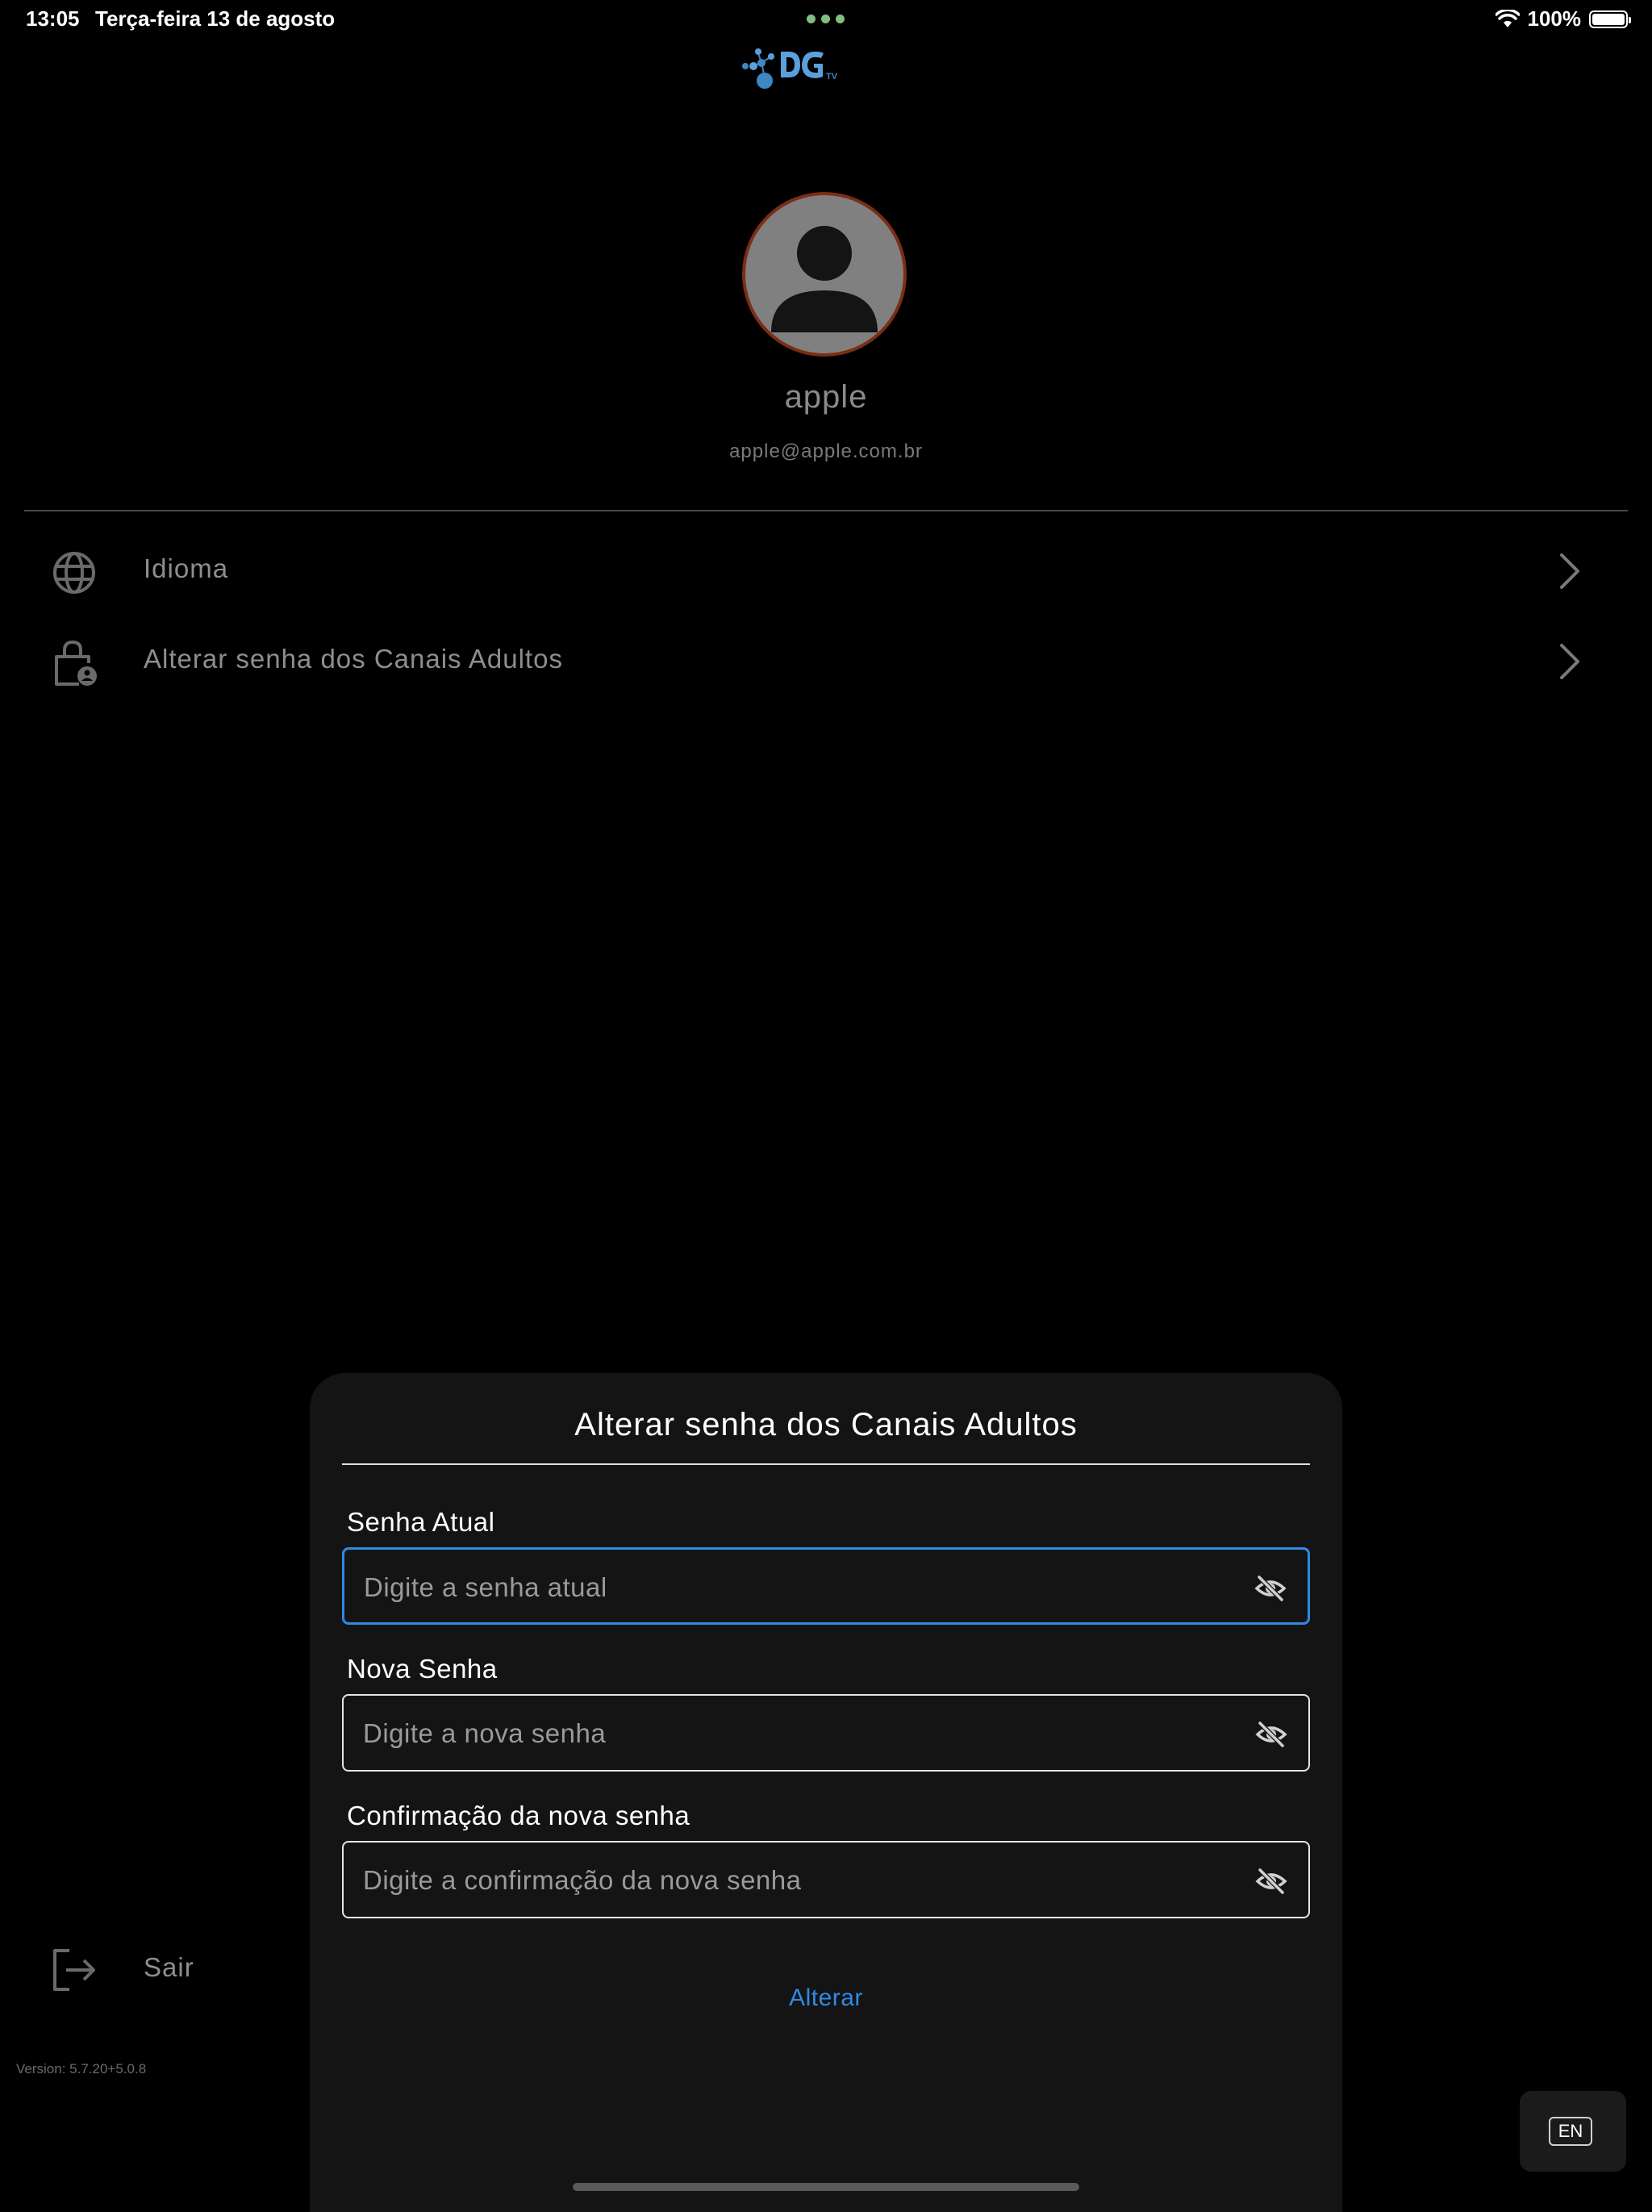  I want to click on current-password-label: Senha Atual, so click(421, 1522).